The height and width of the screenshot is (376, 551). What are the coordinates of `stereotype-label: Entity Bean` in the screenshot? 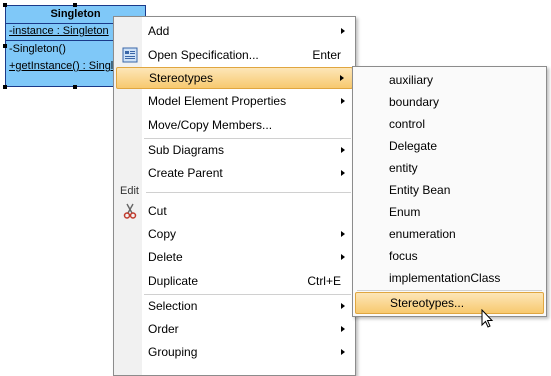 It's located at (420, 190).